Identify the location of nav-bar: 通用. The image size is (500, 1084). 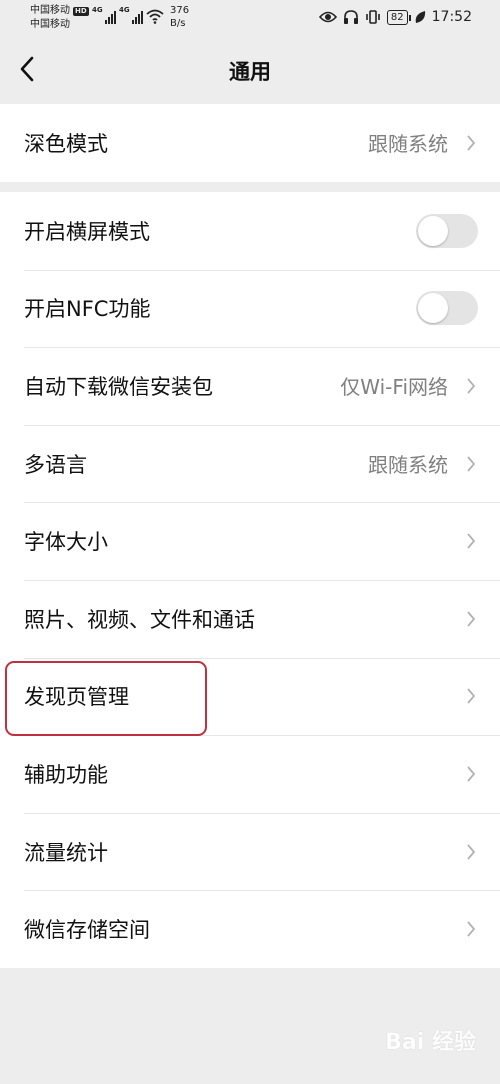
(250, 70).